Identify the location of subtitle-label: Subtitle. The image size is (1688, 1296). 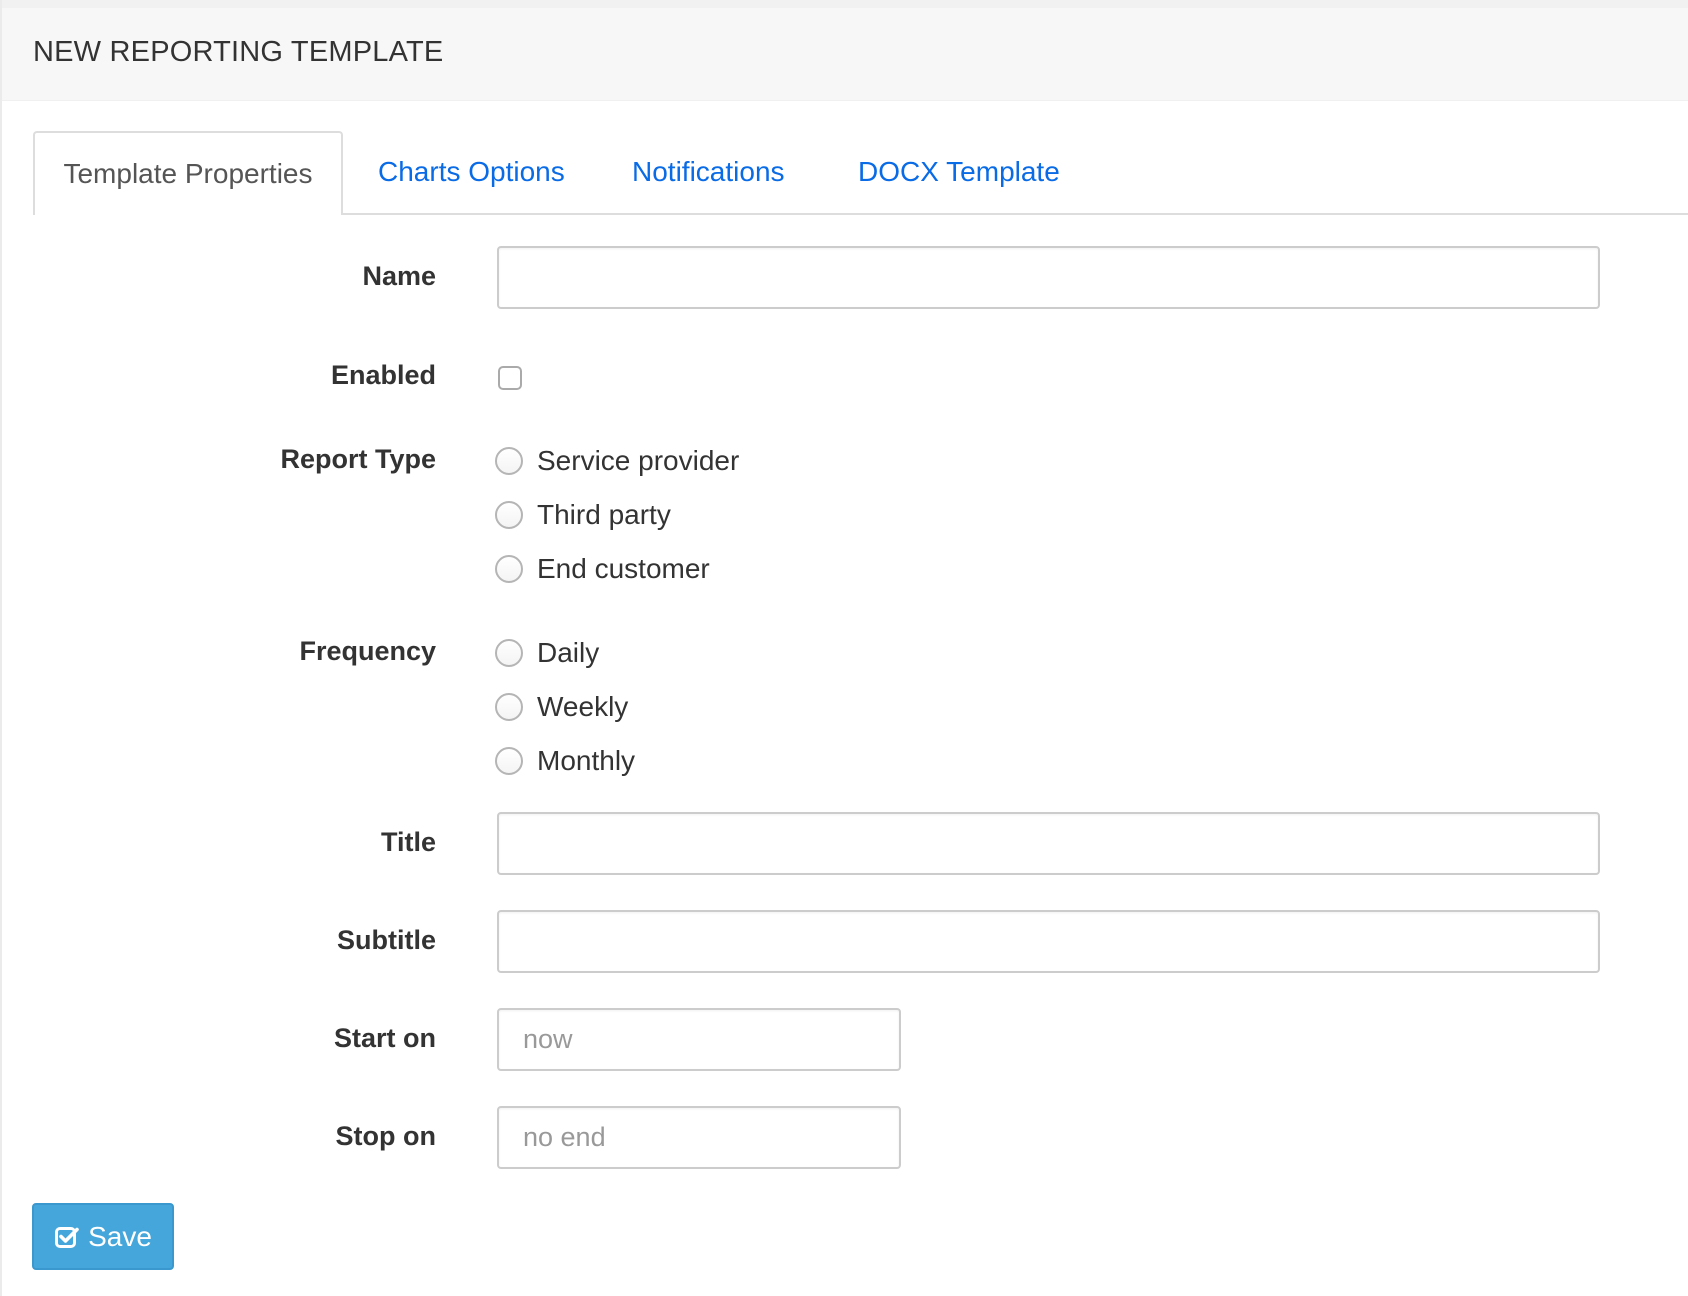
(386, 940).